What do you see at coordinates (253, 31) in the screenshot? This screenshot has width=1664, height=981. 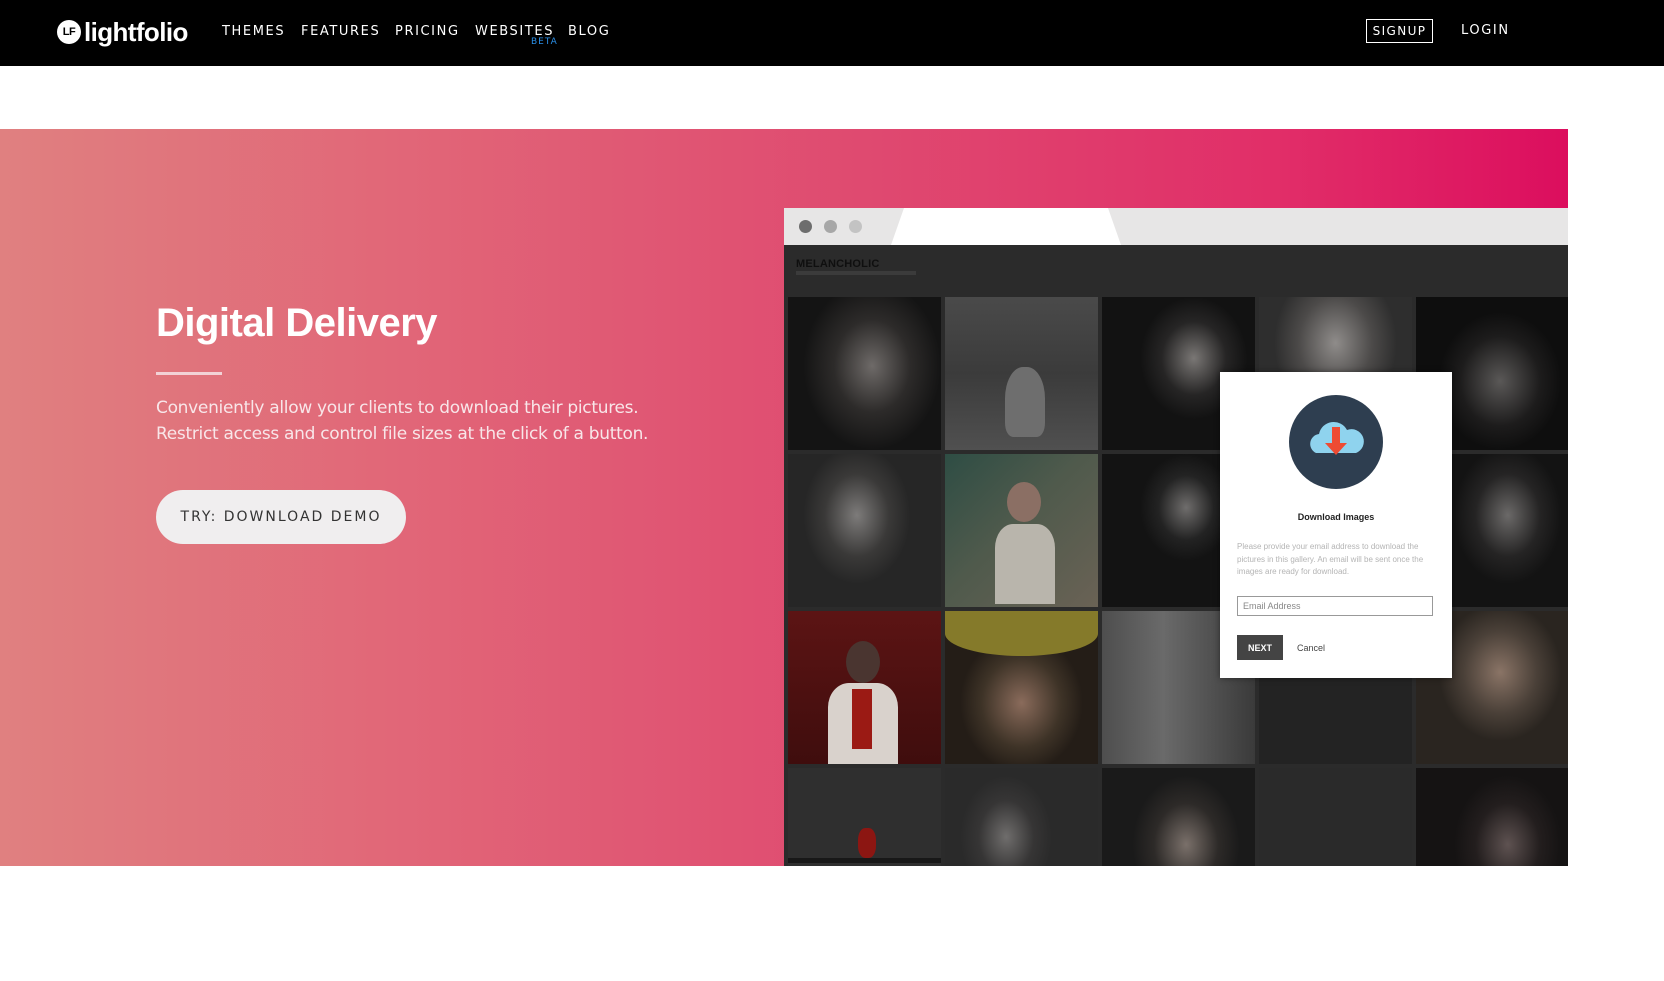 I see `nav-themes: THEMES` at bounding box center [253, 31].